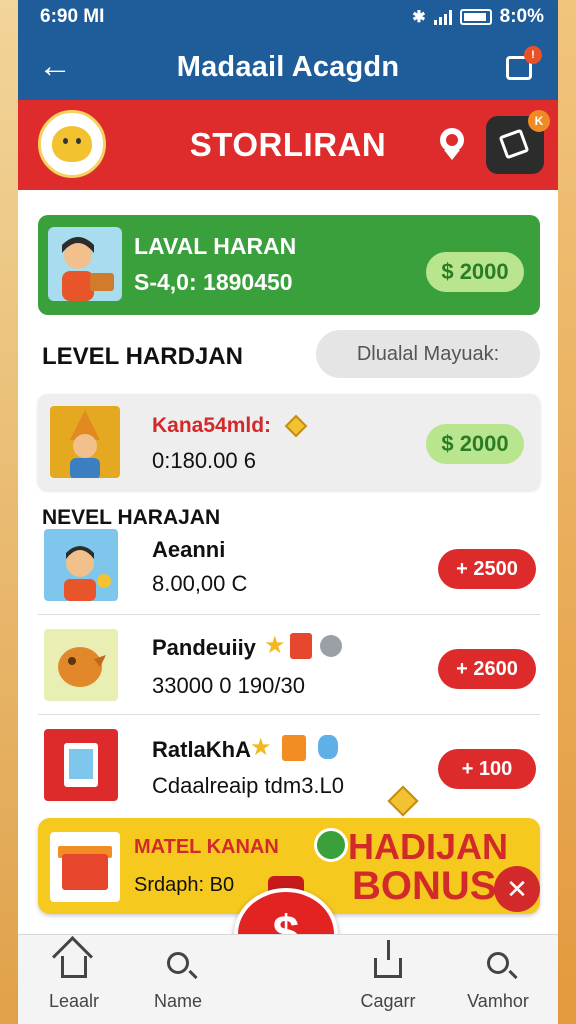  I want to click on close-button: ✕, so click(517, 889).